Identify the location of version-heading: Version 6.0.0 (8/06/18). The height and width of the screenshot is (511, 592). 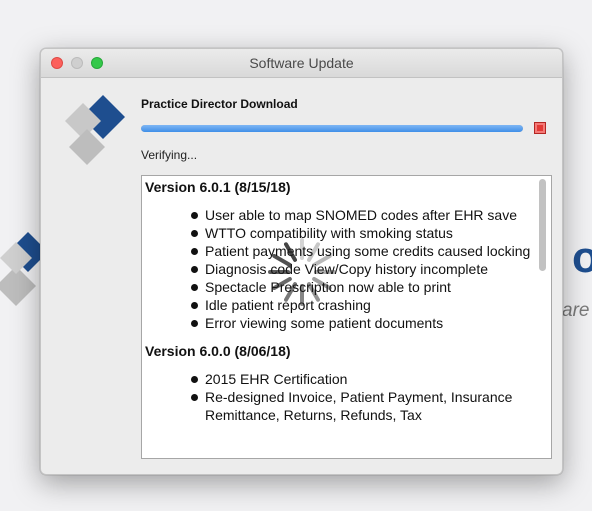
(218, 351).